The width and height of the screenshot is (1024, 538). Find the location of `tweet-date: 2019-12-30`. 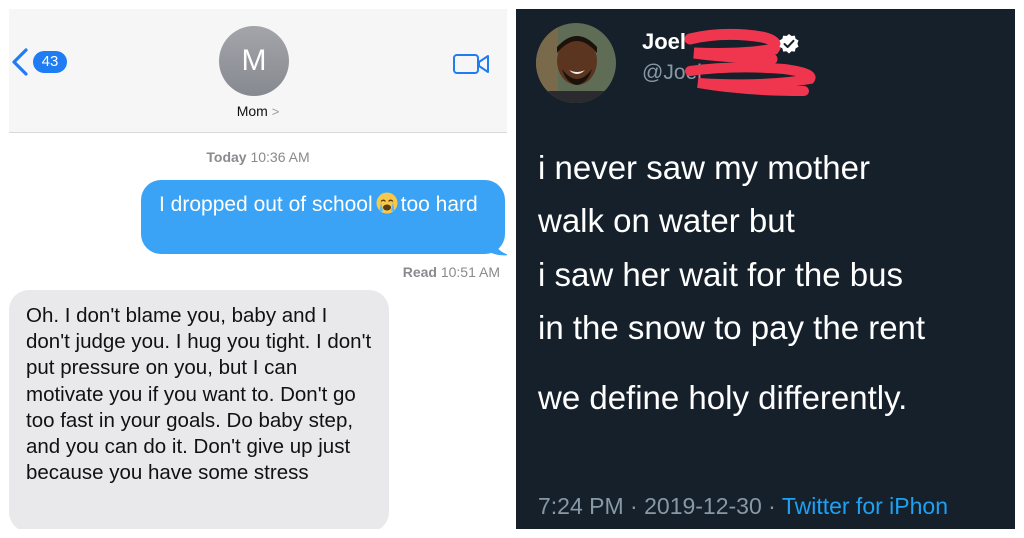

tweet-date: 2019-12-30 is located at coordinates (703, 506).